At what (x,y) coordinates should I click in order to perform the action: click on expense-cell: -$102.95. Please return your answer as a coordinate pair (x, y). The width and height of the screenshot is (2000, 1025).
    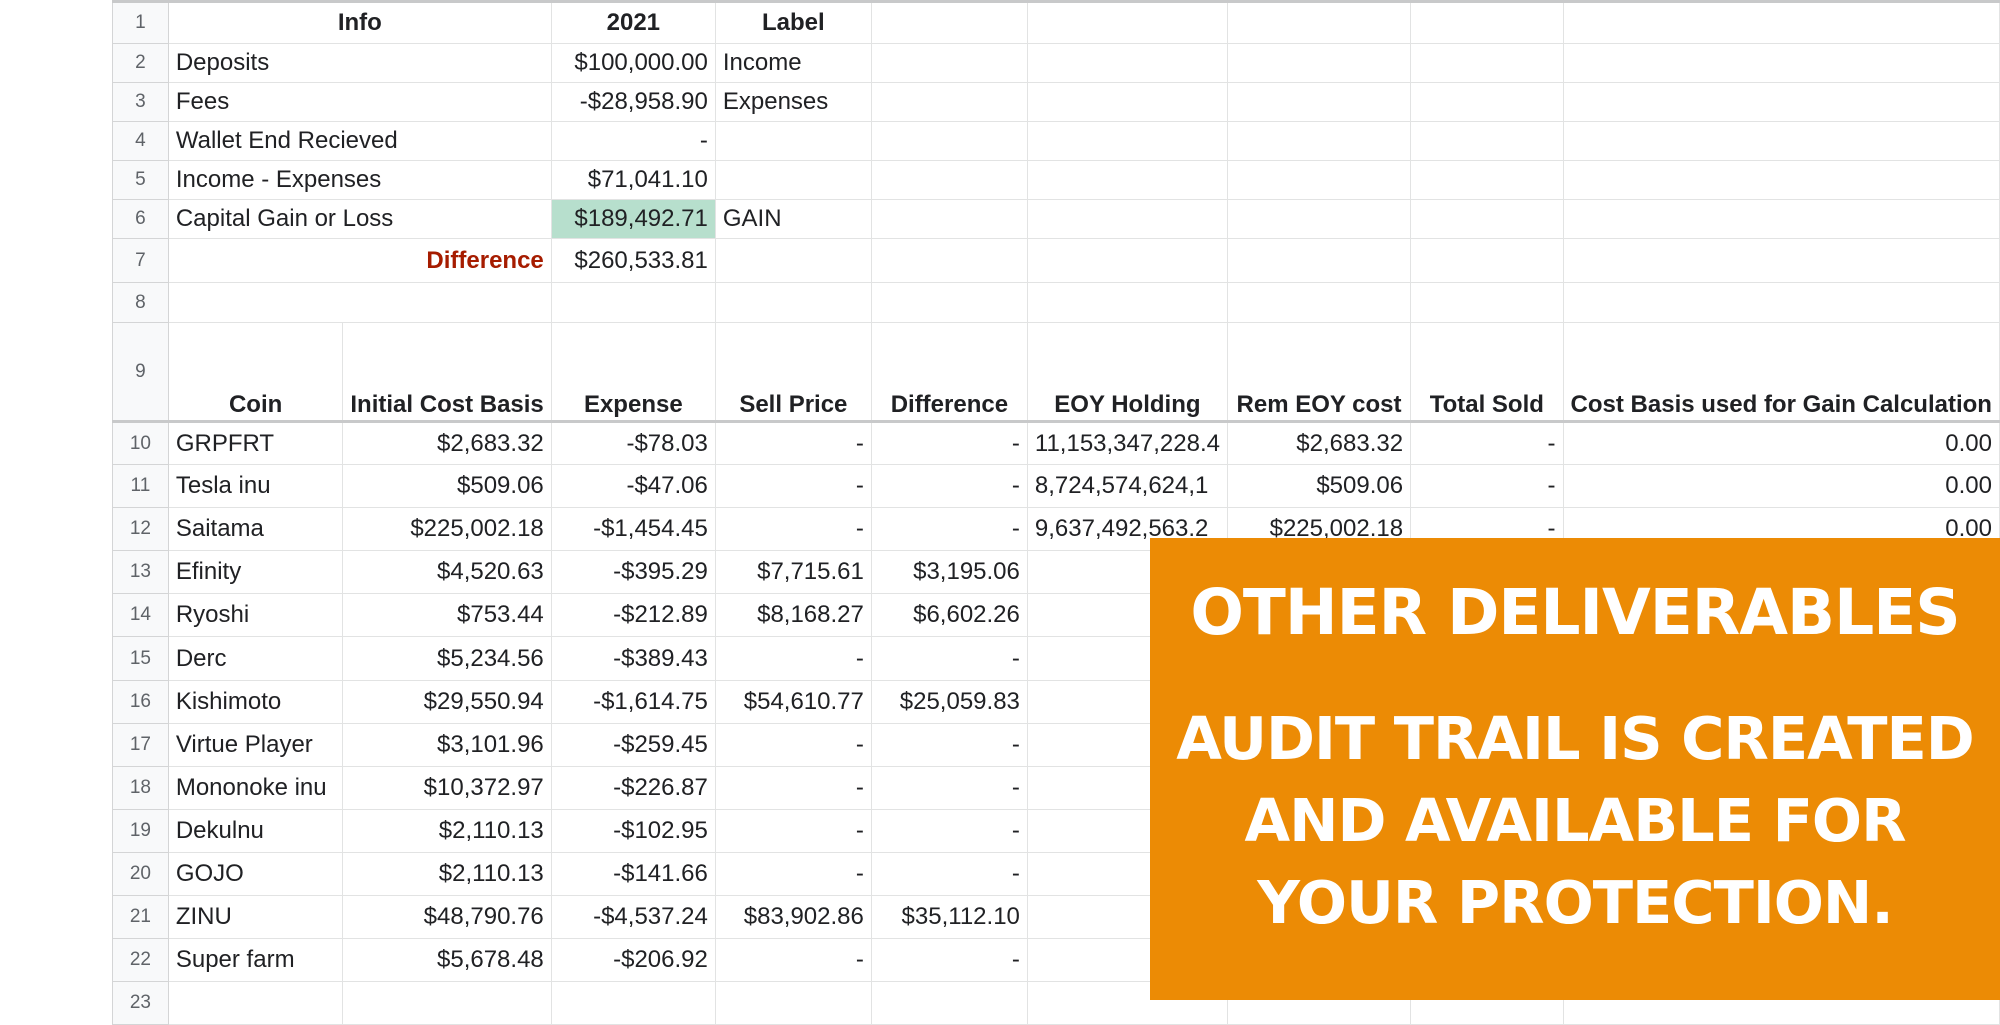
    Looking at the image, I should click on (633, 831).